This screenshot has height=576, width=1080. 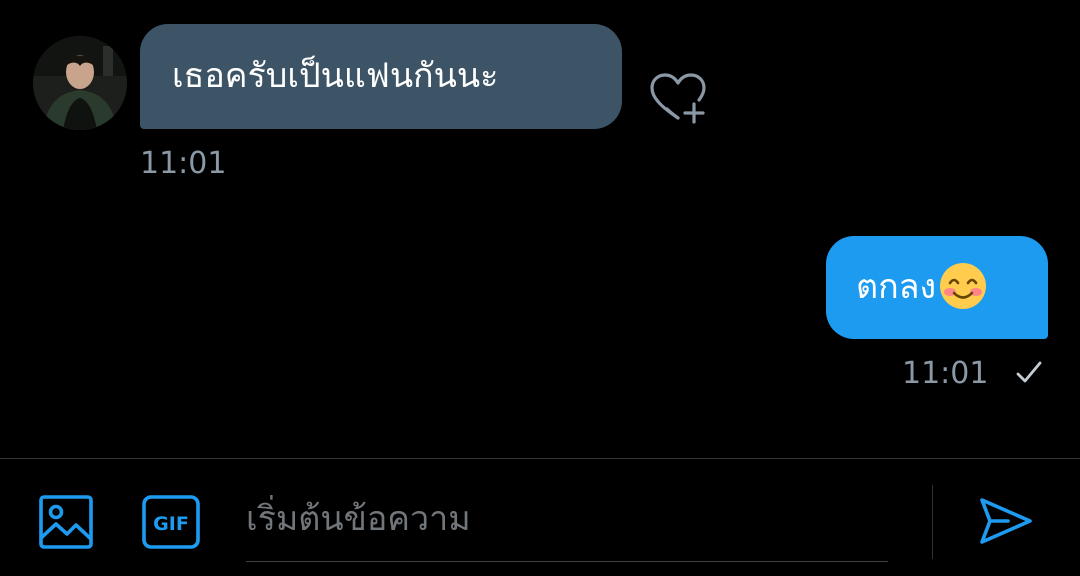 I want to click on send-icon, so click(x=1006, y=521).